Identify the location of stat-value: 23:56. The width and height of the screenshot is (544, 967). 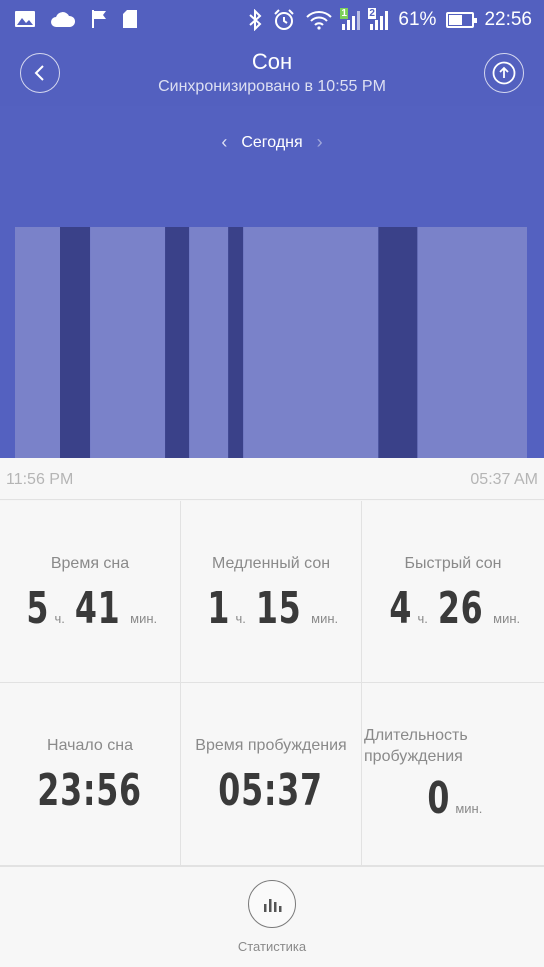
(90, 790).